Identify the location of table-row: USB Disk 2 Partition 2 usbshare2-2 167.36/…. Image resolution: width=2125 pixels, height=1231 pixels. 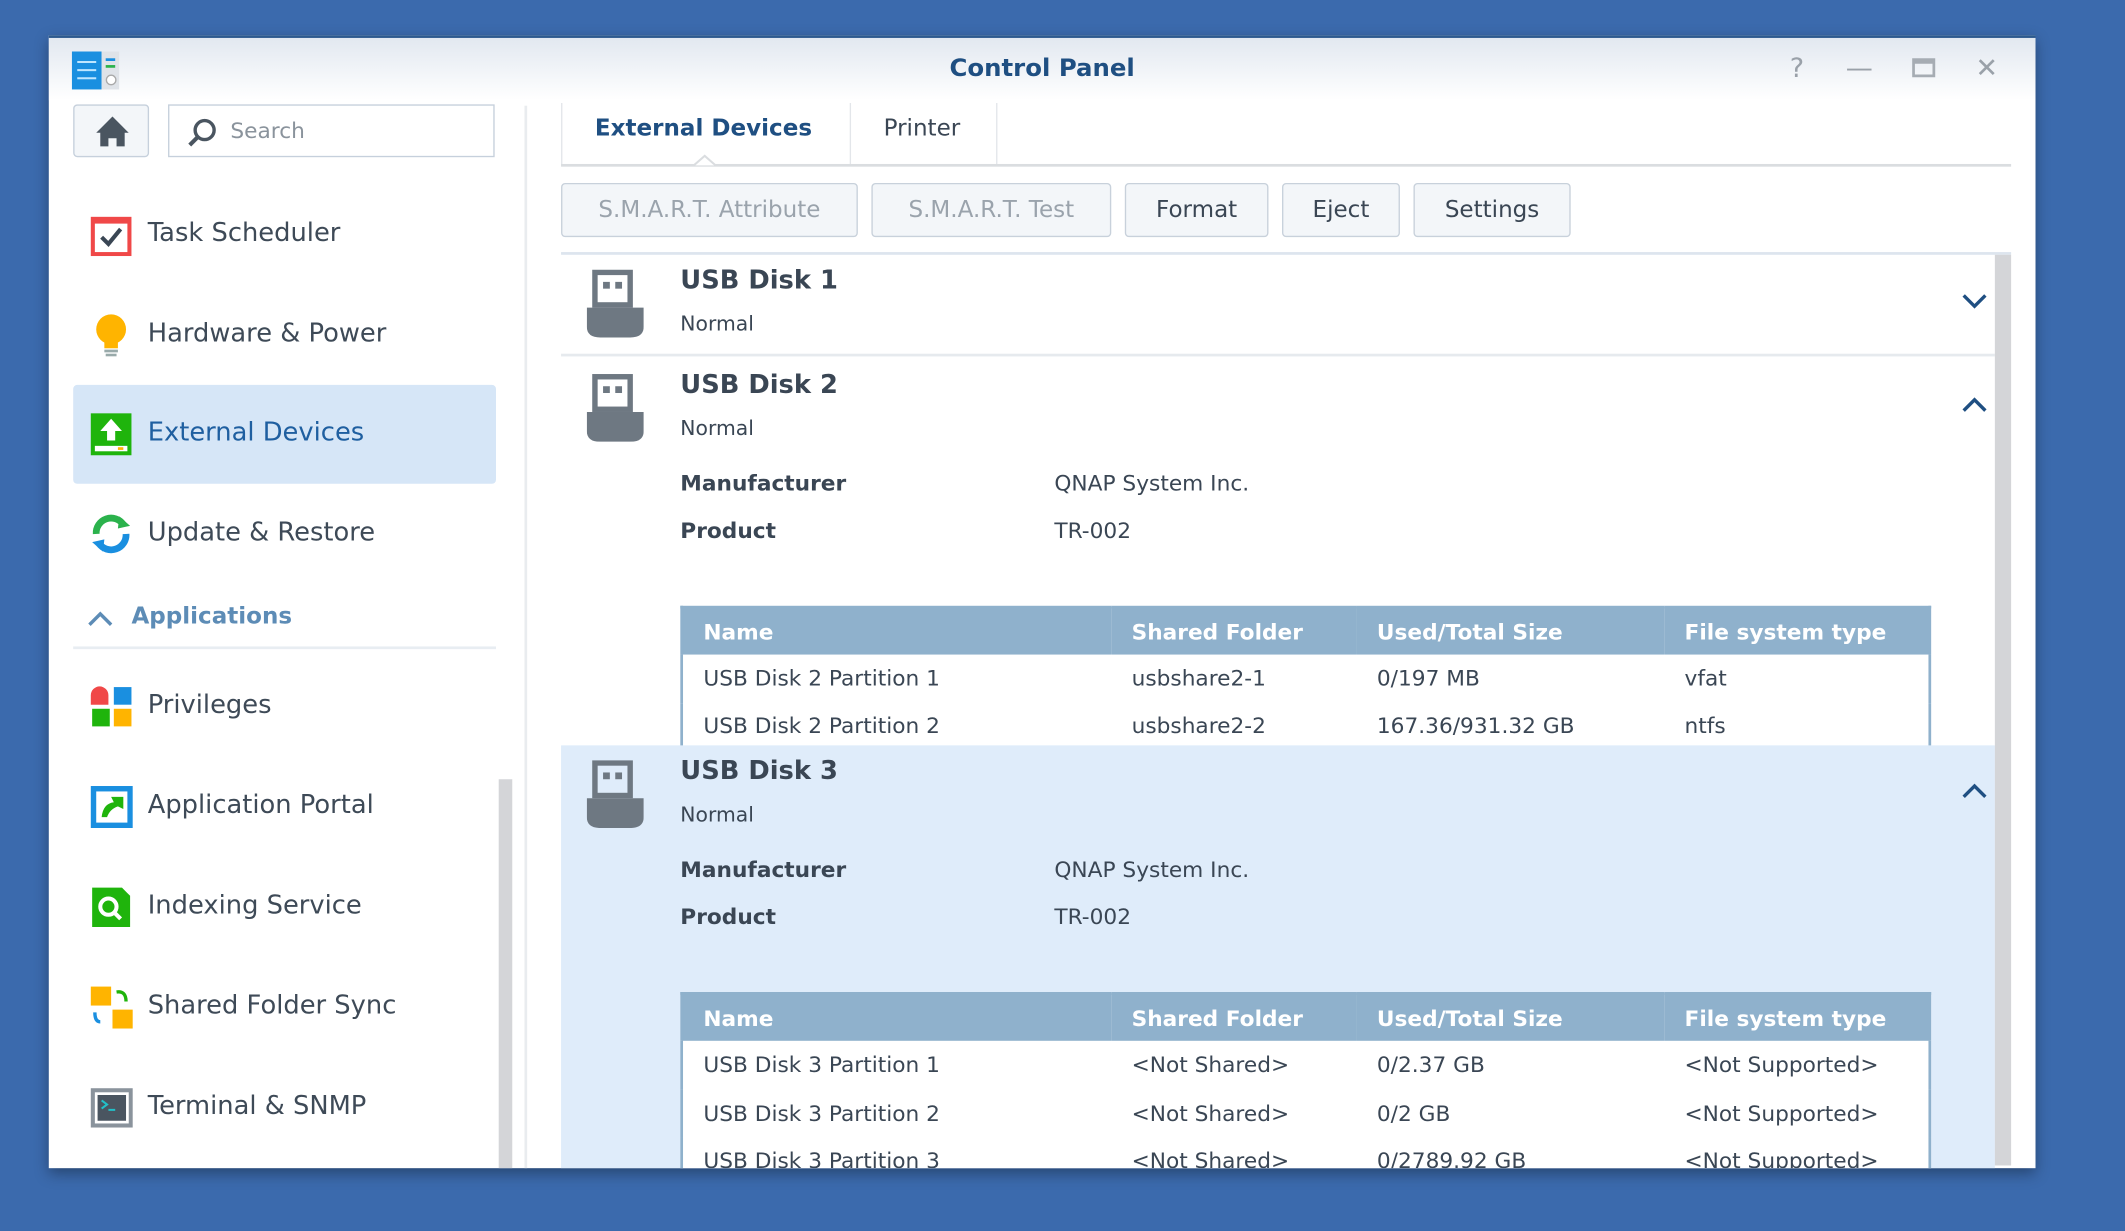
(1306, 727).